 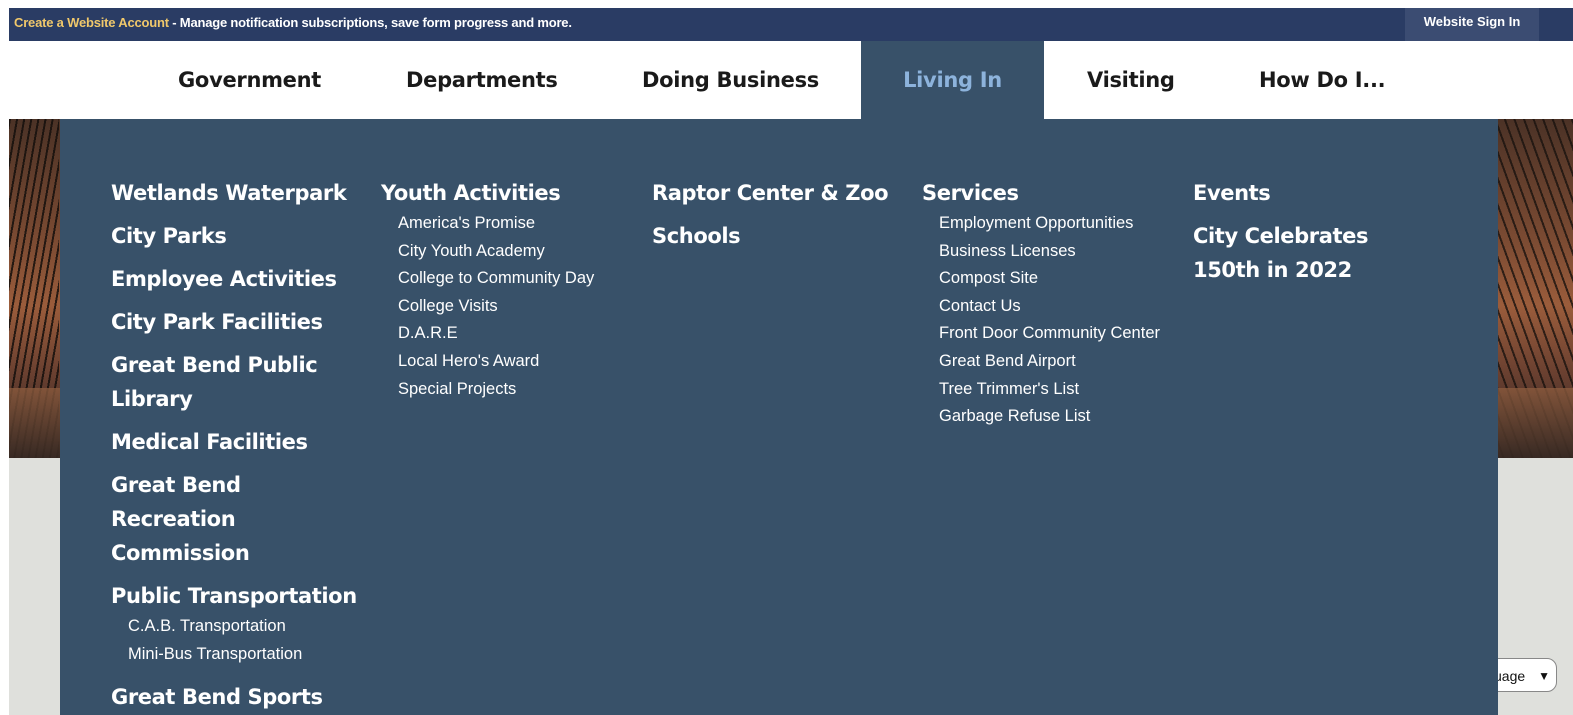 What do you see at coordinates (511, 252) in the screenshot?
I see `menu-sublink-city-youth-academy: City Youth Academy` at bounding box center [511, 252].